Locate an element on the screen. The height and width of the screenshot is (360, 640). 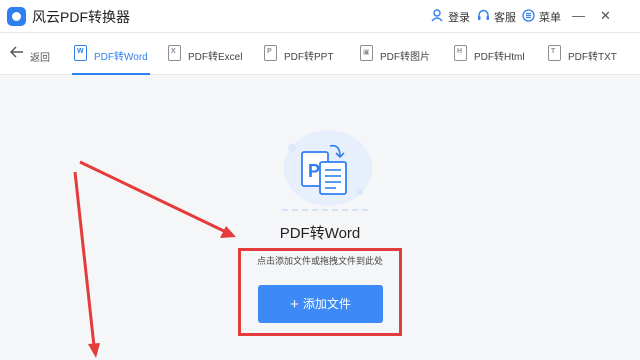
word-file-icon: W is located at coordinates (80, 53).